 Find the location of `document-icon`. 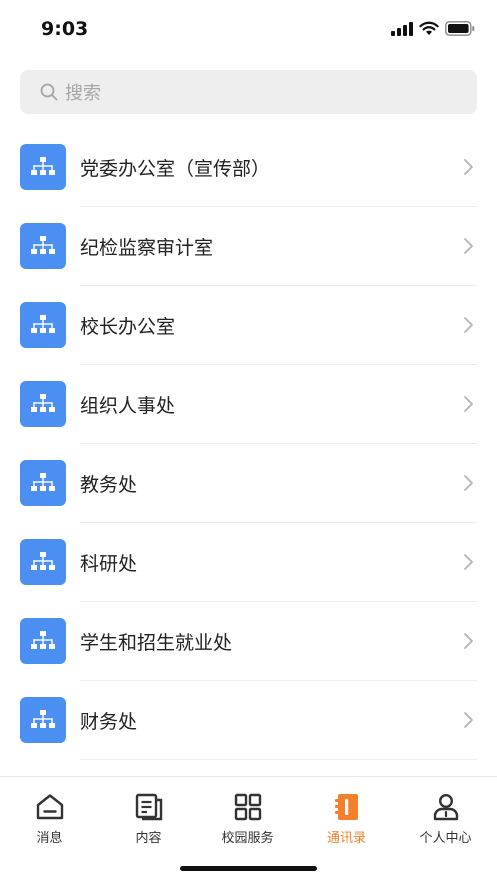

document-icon is located at coordinates (149, 807).